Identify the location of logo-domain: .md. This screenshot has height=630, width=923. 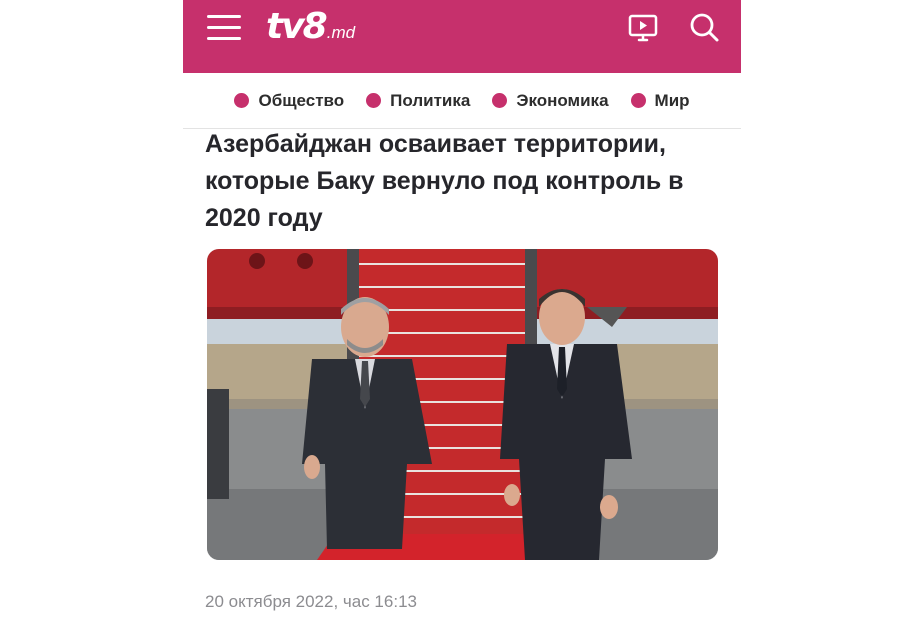
(341, 32).